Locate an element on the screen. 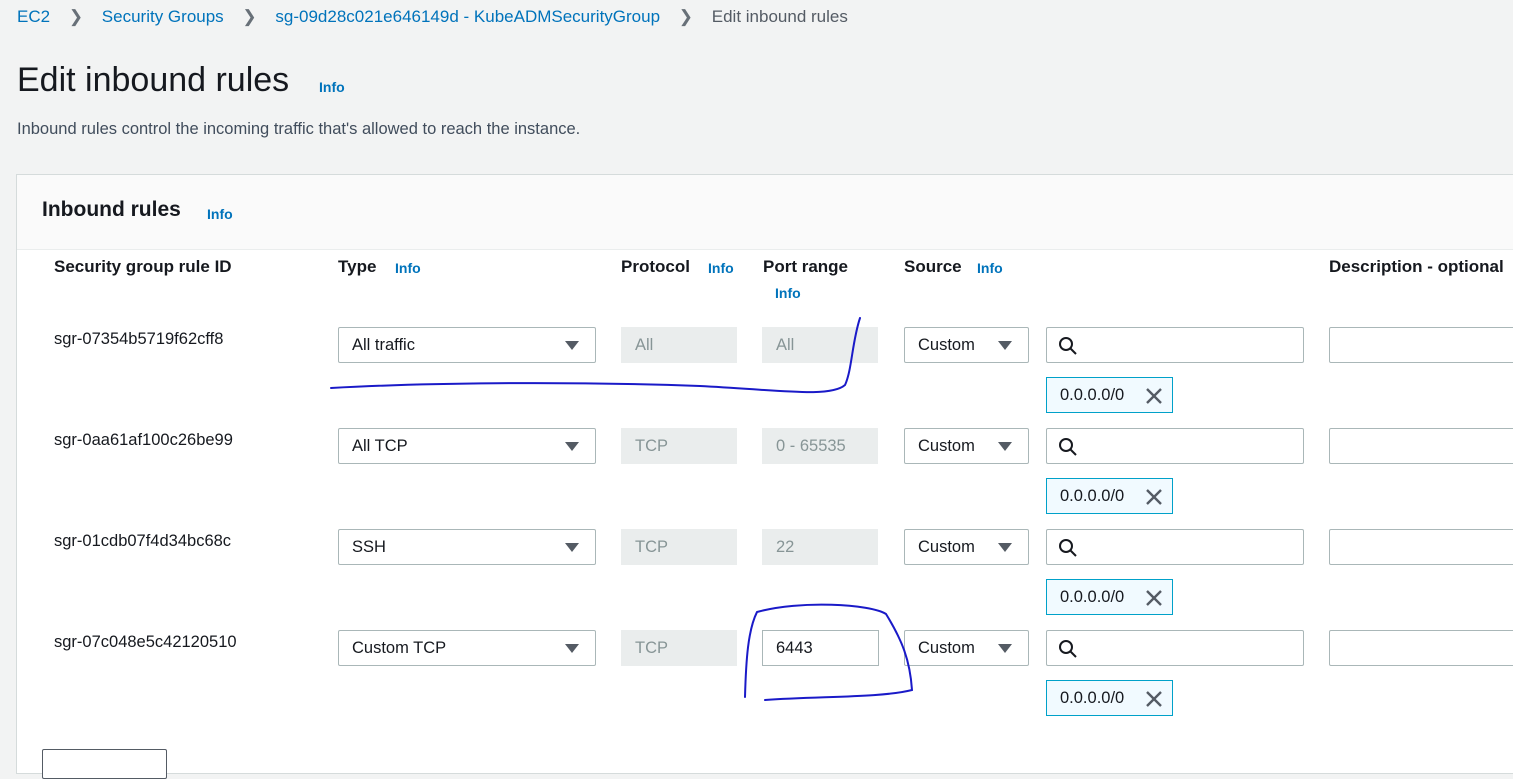 The height and width of the screenshot is (779, 1513). port-range-info-link: Info is located at coordinates (788, 293).